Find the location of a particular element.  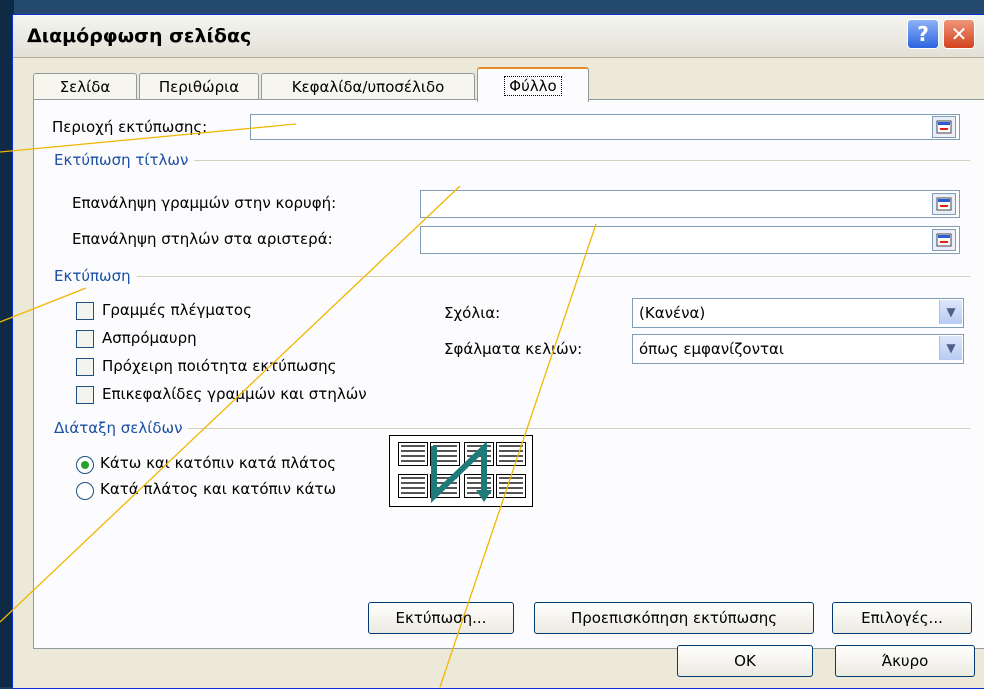

print-preview-button: Προεπισκόπηση εκτύπωσης is located at coordinates (674, 618).